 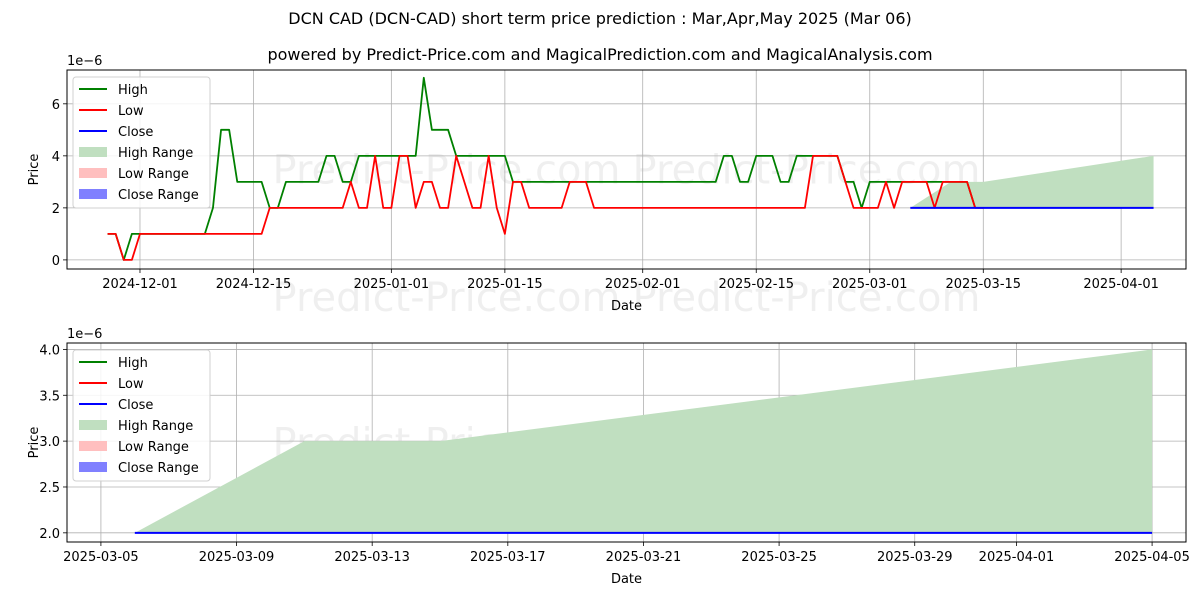 What do you see at coordinates (644, 557) in the screenshot?
I see `chart2-x-tick-label: 2025-03-21` at bounding box center [644, 557].